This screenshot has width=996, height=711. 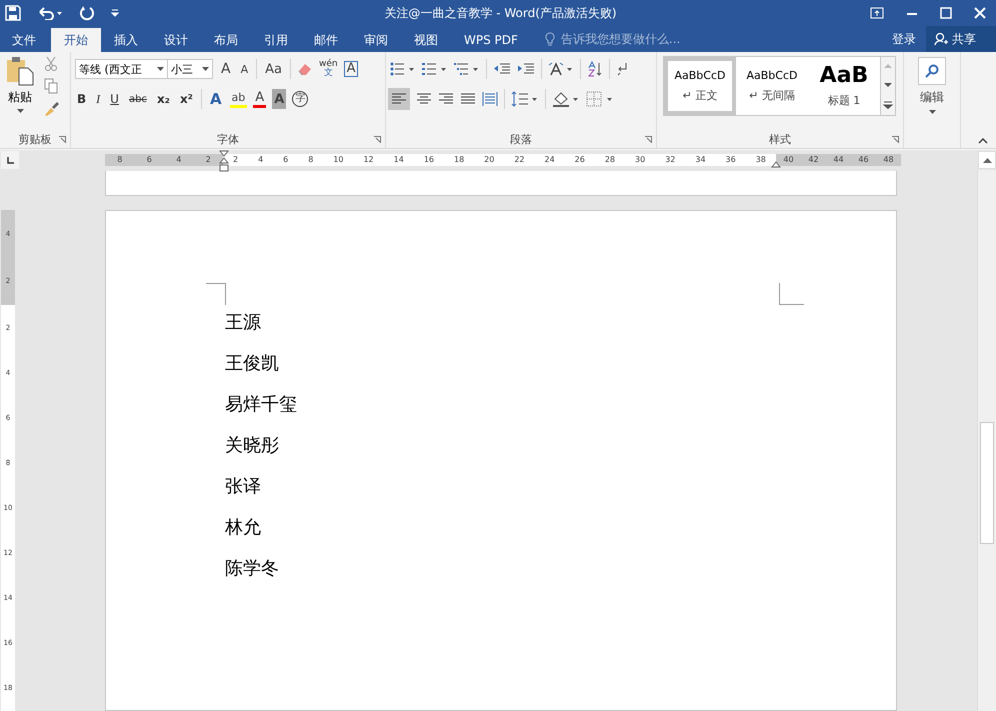 What do you see at coordinates (252, 446) in the screenshot?
I see `document-line: 关晓彤` at bounding box center [252, 446].